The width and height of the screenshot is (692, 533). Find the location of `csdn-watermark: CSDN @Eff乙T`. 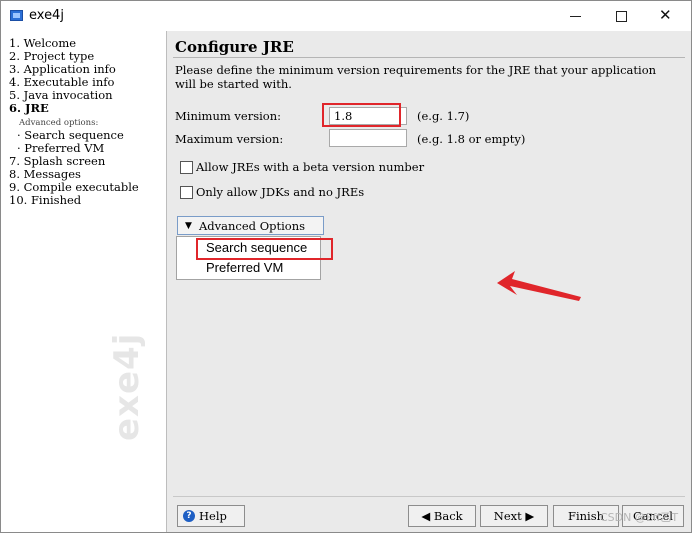

csdn-watermark: CSDN @Eff乙T is located at coordinates (639, 517).